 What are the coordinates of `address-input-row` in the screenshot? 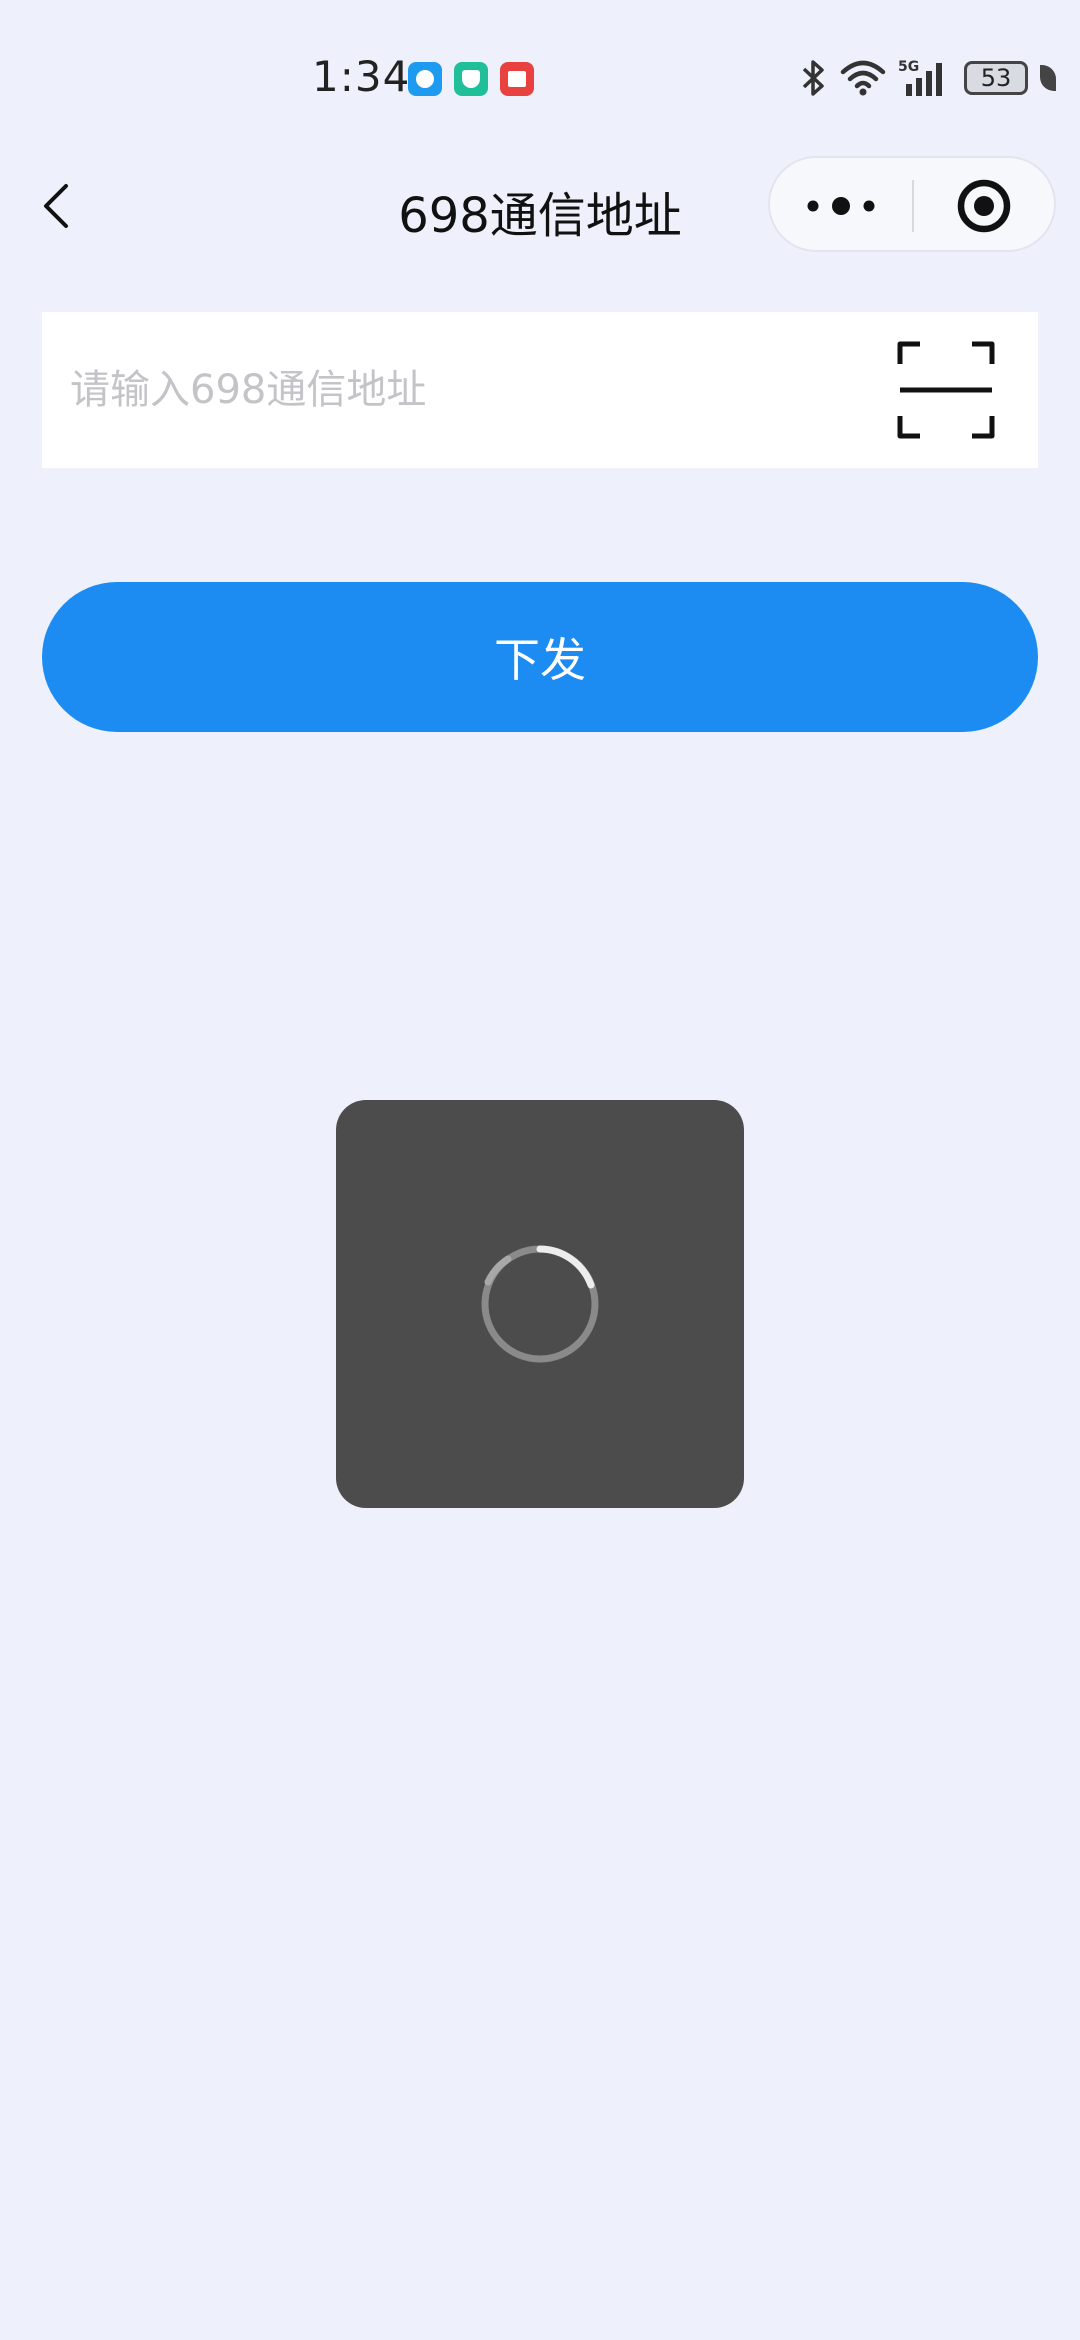 It's located at (540, 390).